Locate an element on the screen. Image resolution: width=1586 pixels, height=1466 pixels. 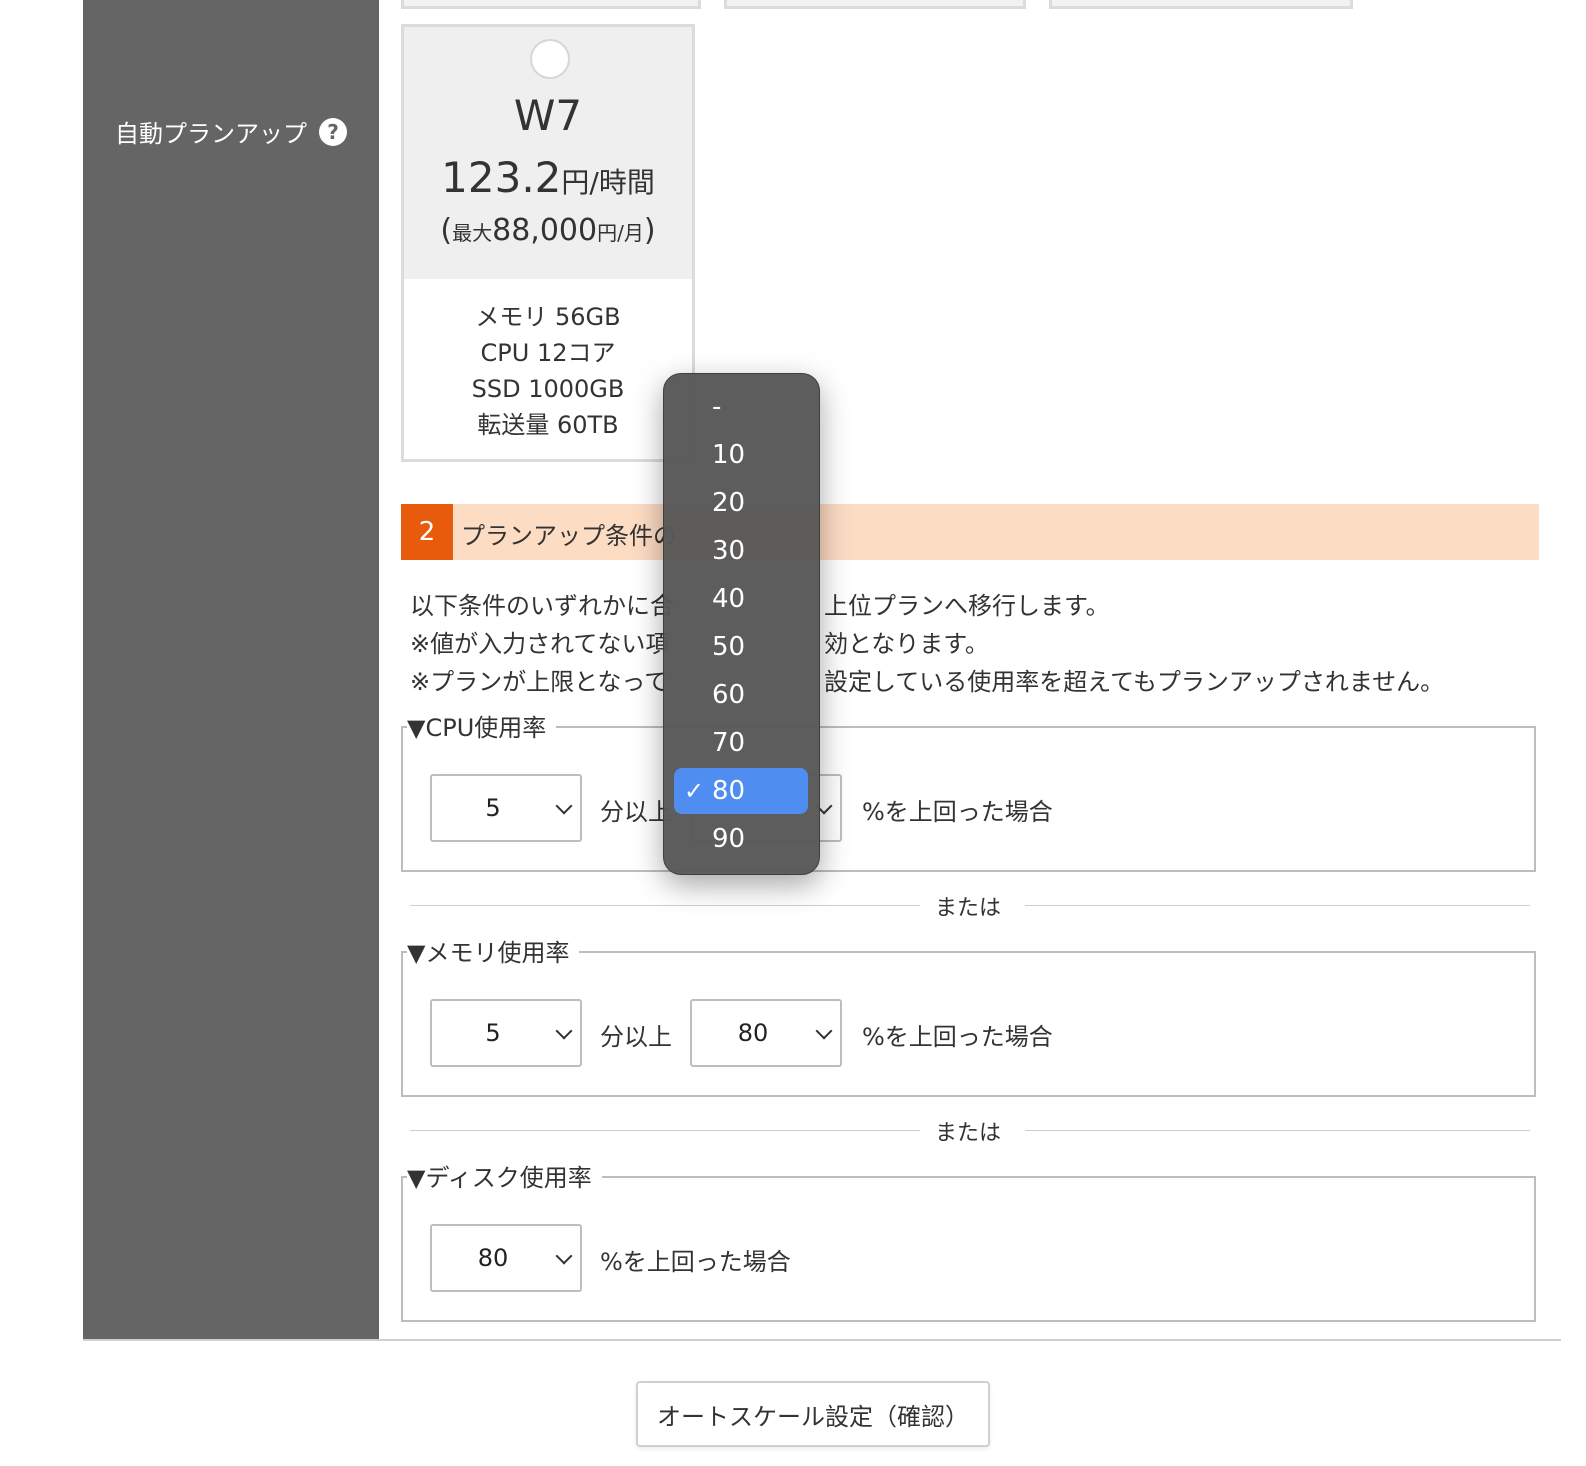
spec-cpu: CPU 12コア is located at coordinates (548, 353).